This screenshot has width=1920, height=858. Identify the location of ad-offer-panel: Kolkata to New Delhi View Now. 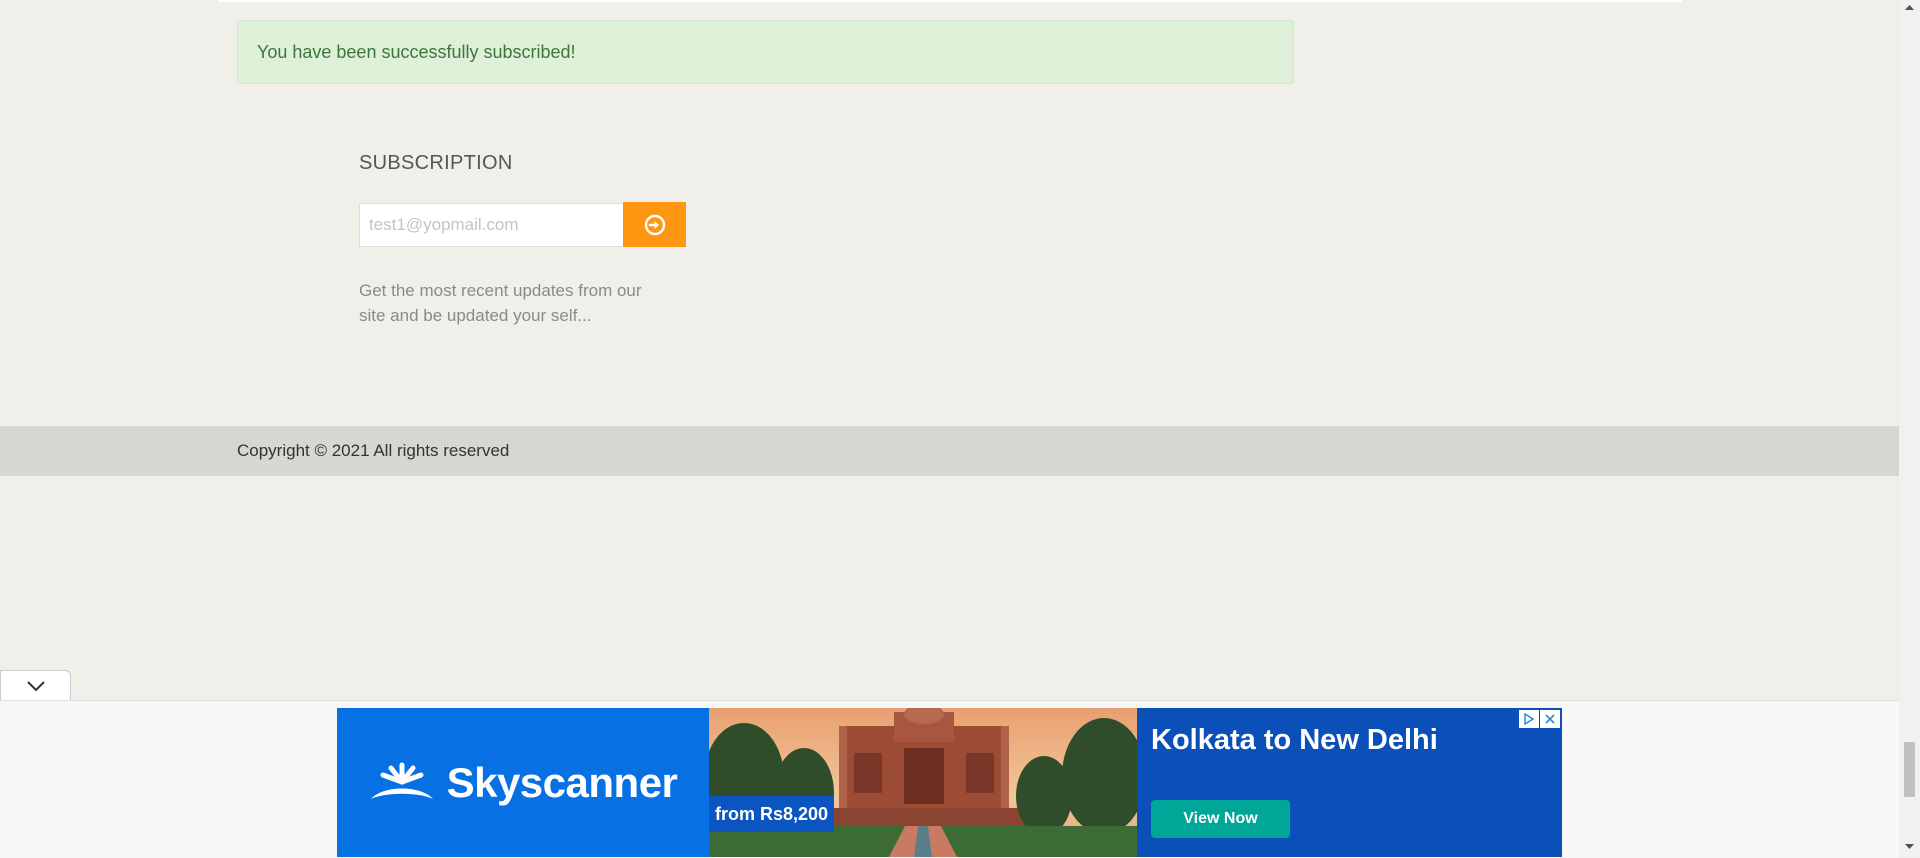
(1349, 782).